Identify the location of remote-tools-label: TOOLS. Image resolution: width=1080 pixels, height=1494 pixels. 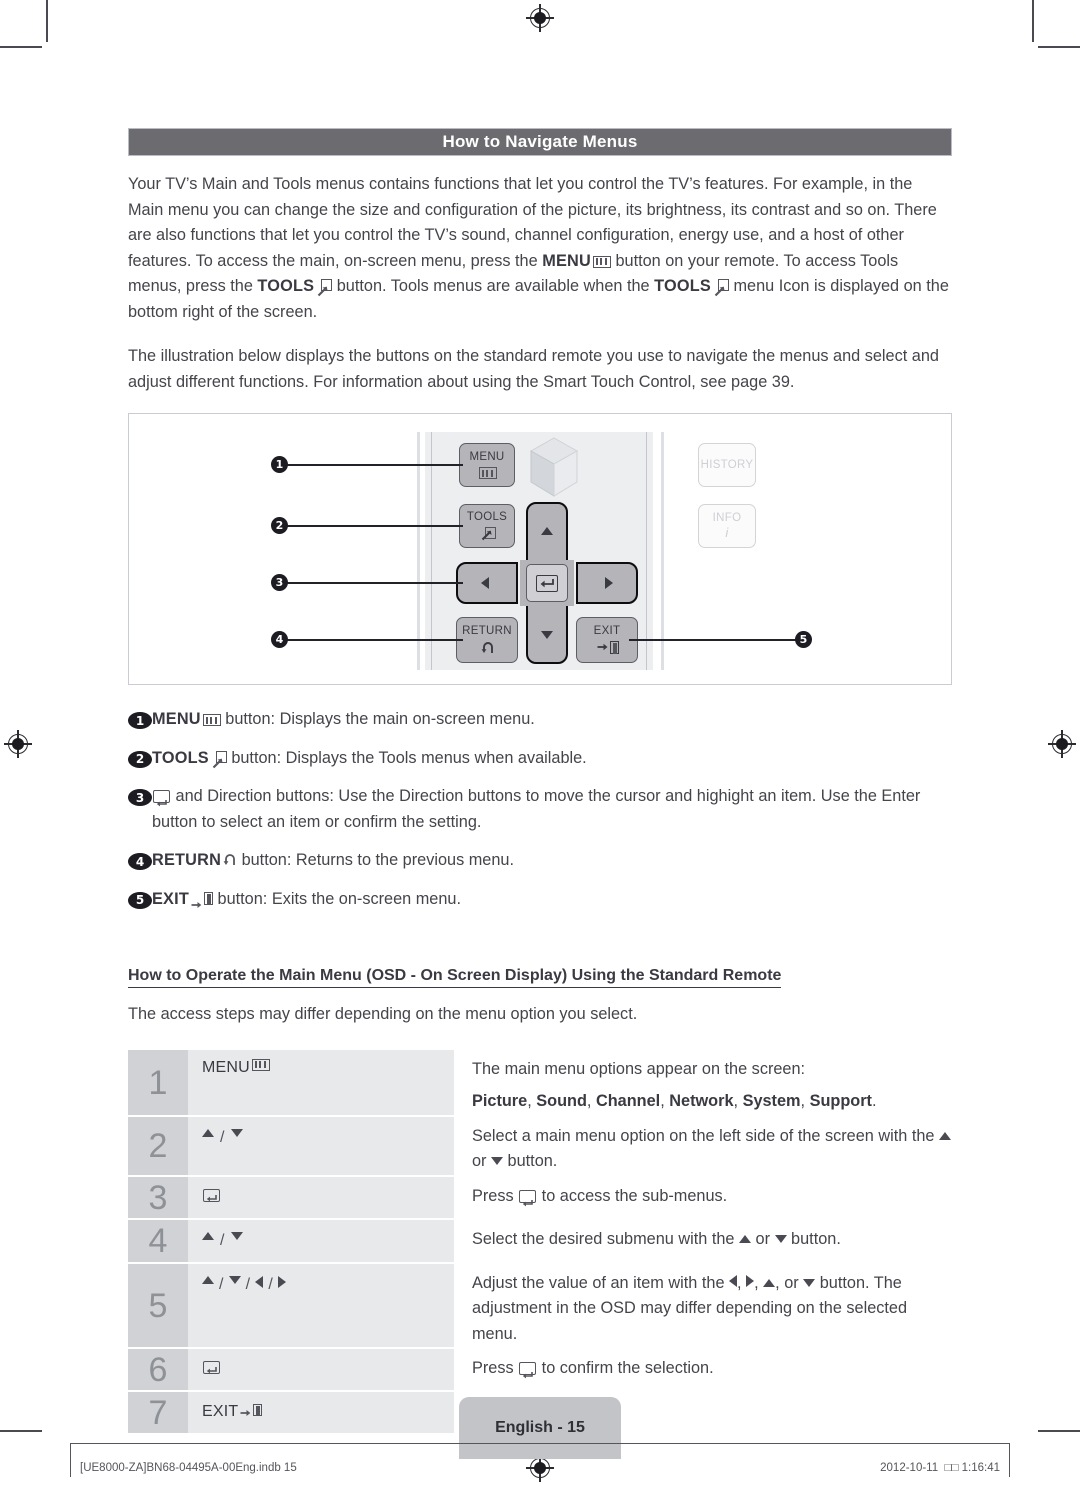
(487, 516).